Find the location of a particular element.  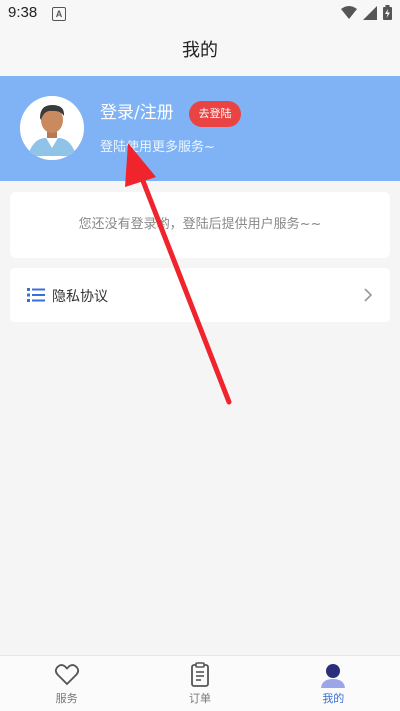

status-bar: 9:38 A is located at coordinates (200, 14).